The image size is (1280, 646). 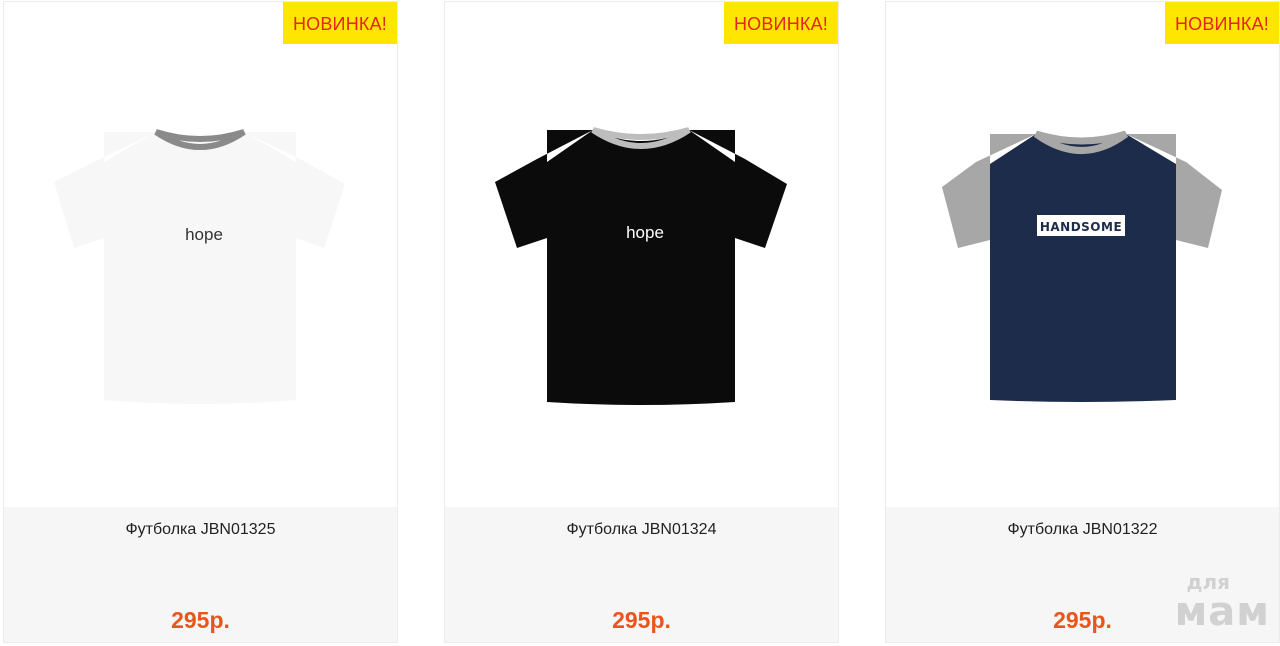 What do you see at coordinates (641, 530) in the screenshot?
I see `product-title: Футболка JBN01324` at bounding box center [641, 530].